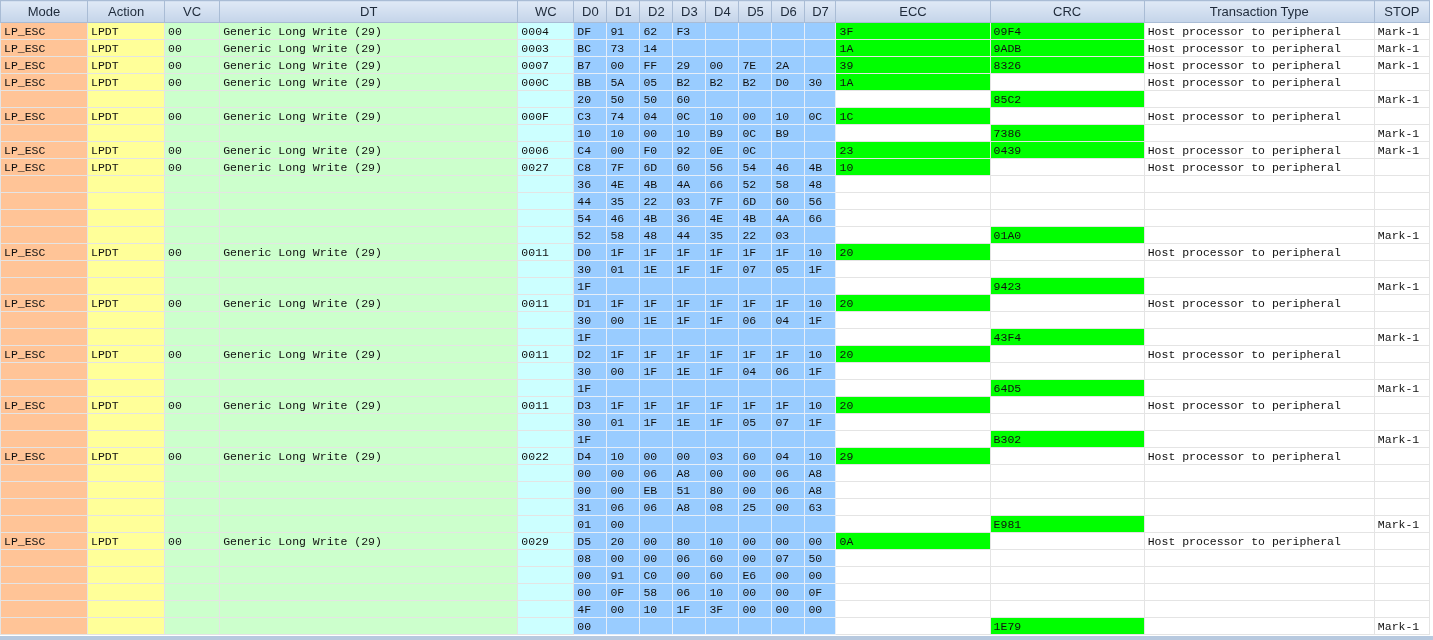  I want to click on column-header: VC, so click(192, 11).